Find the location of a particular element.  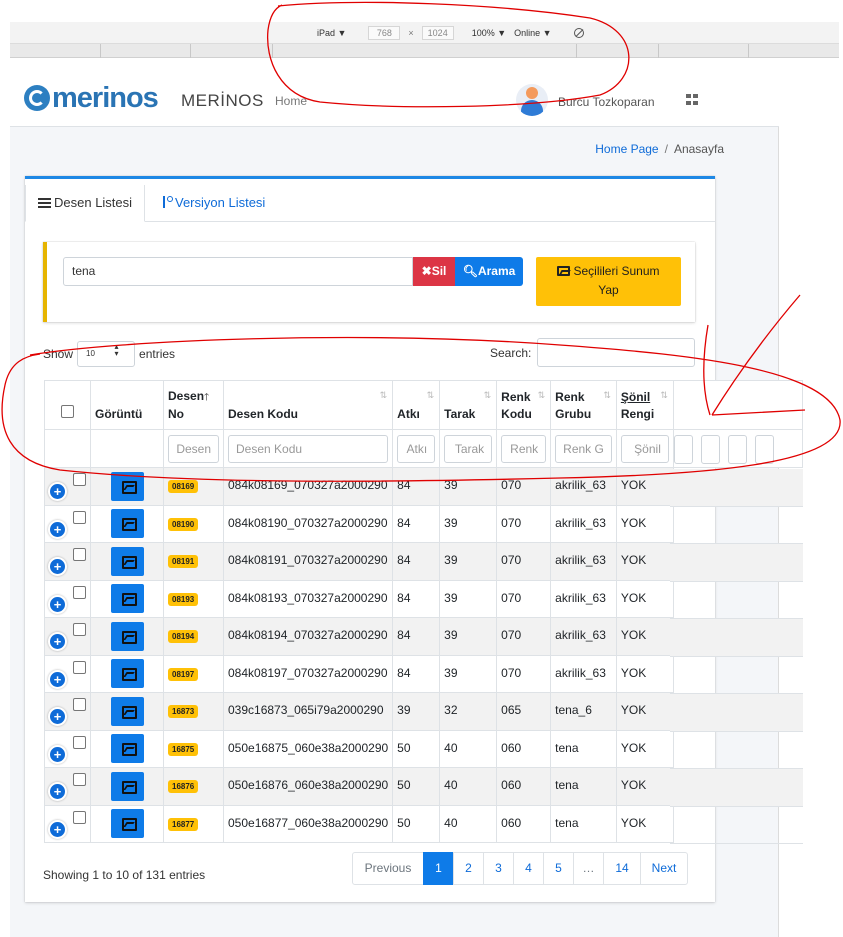

col-pattern-no: Desen🡑 No is located at coordinates (193, 405).